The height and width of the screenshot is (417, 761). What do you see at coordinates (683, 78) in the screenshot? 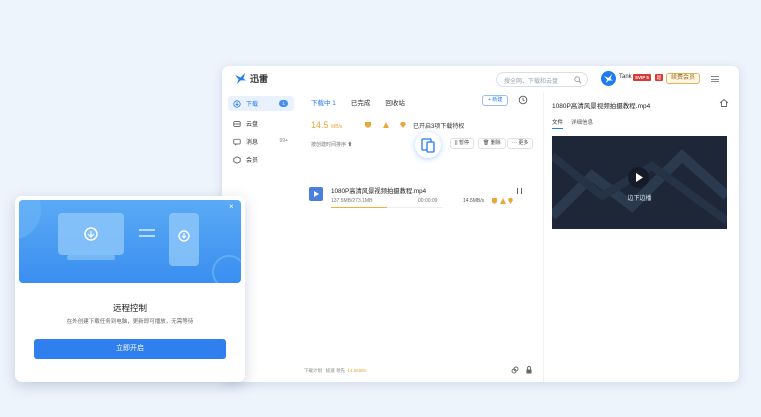
I see `renew-vip-button: 续费会员` at bounding box center [683, 78].